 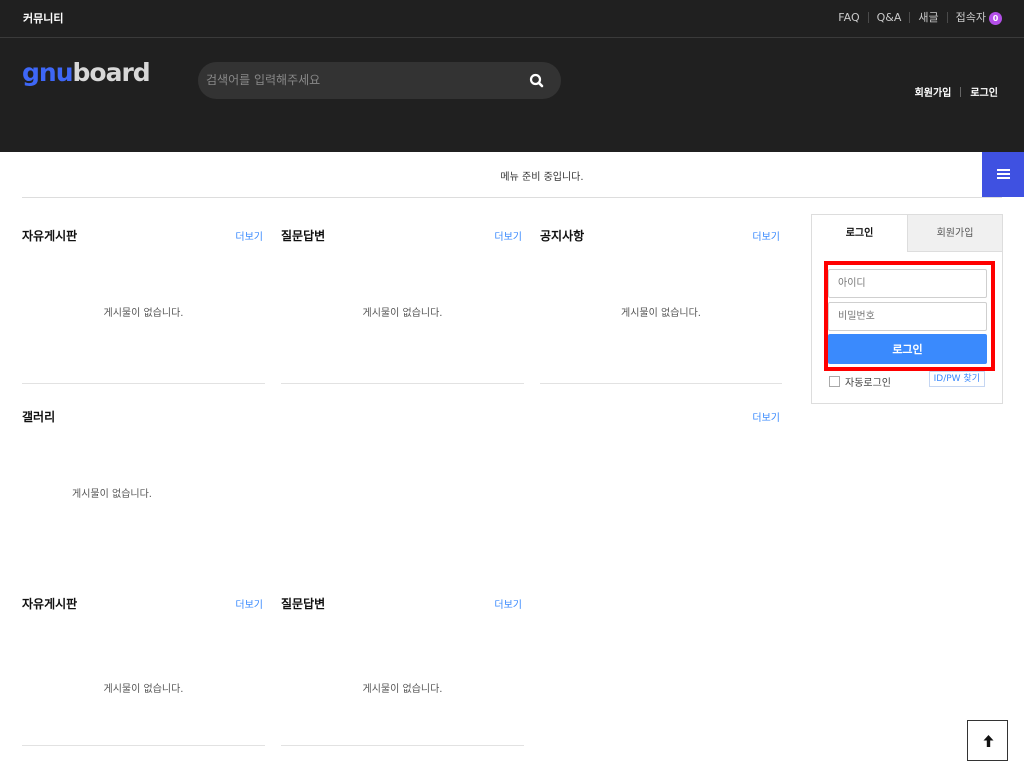 What do you see at coordinates (907, 283) in the screenshot?
I see `id-field` at bounding box center [907, 283].